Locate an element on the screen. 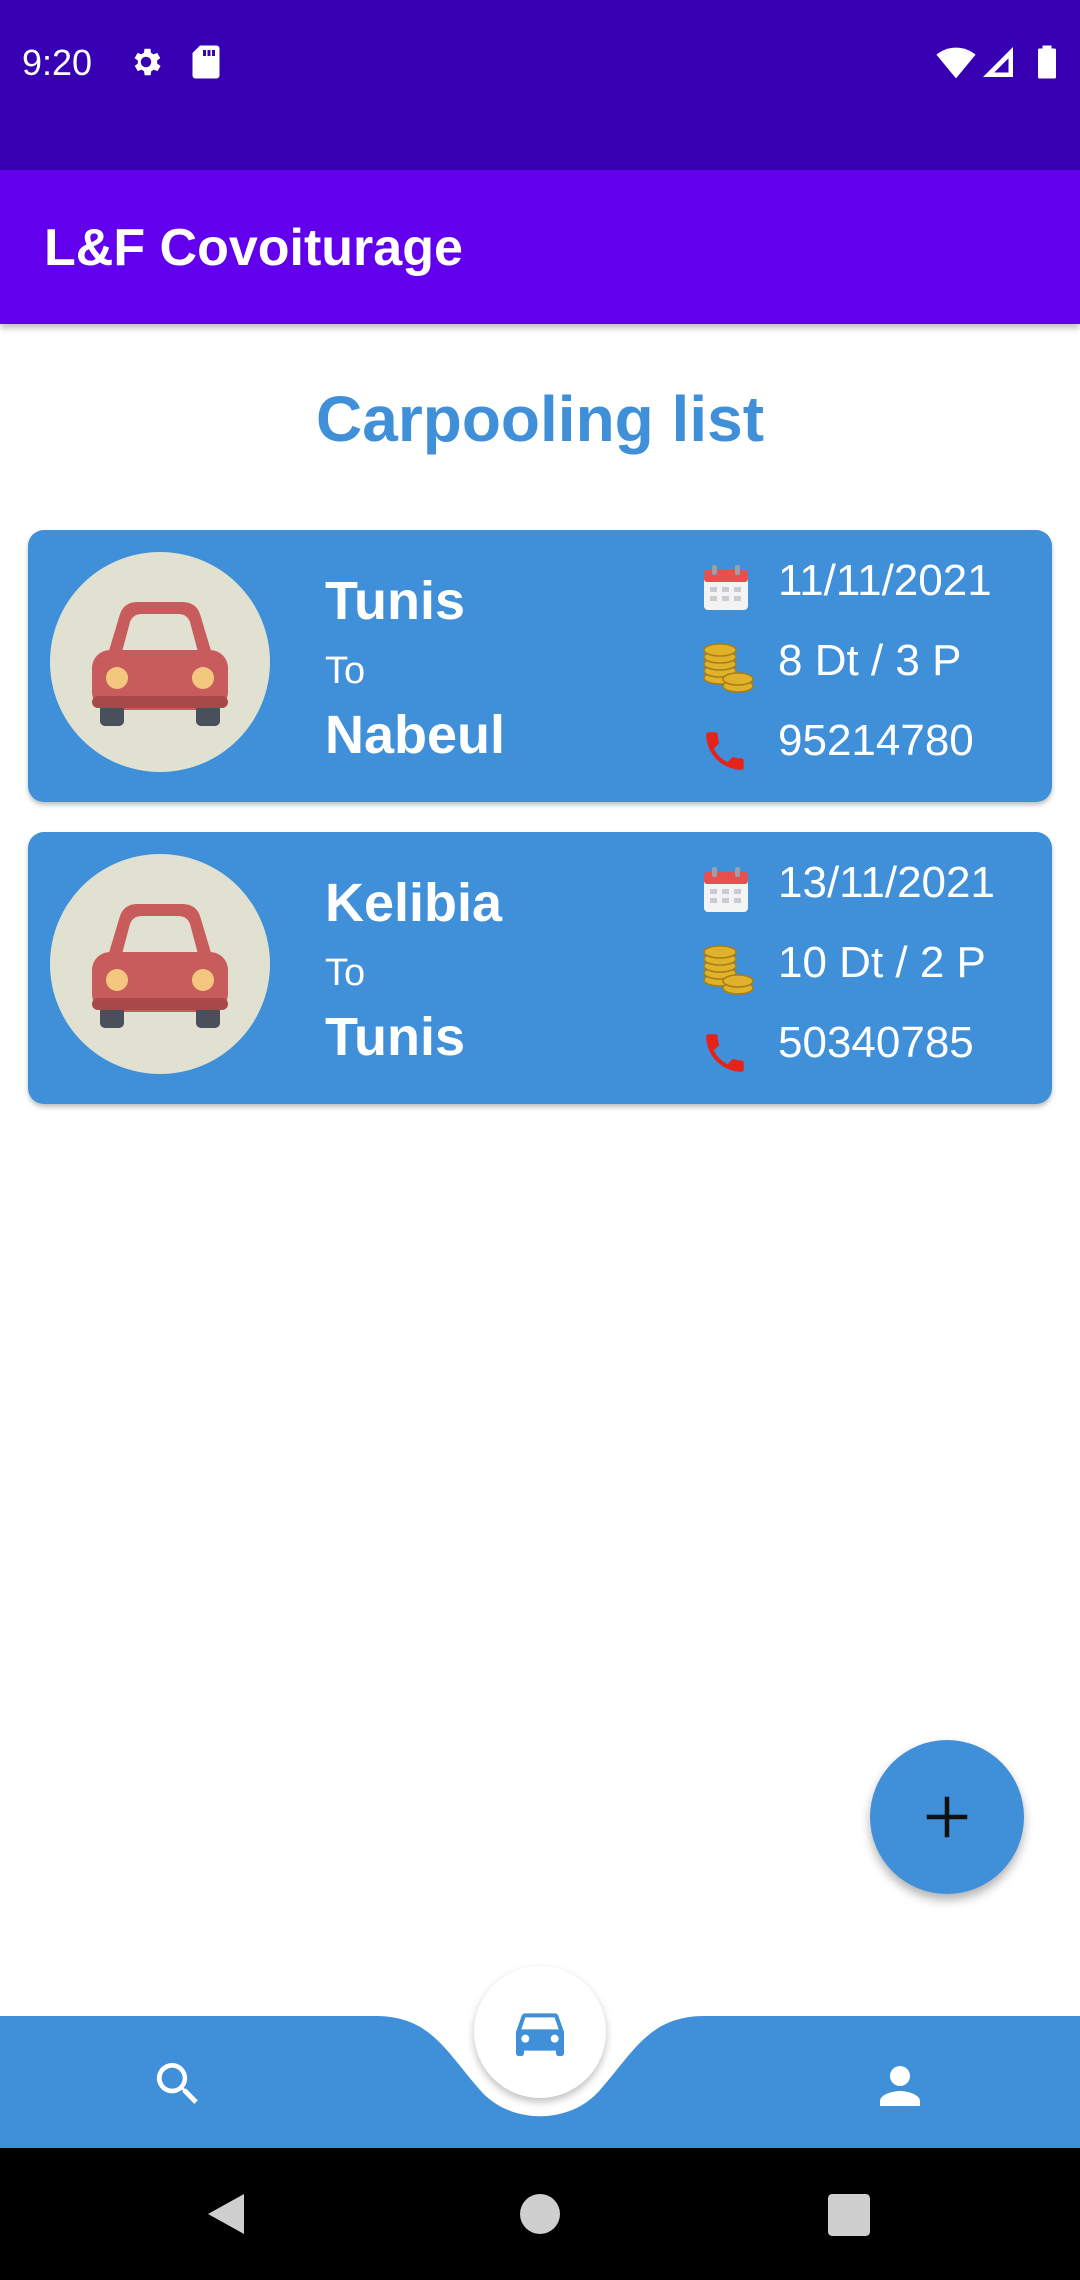 Image resolution: width=1080 pixels, height=2280 pixels. battery-icon is located at coordinates (1047, 64).